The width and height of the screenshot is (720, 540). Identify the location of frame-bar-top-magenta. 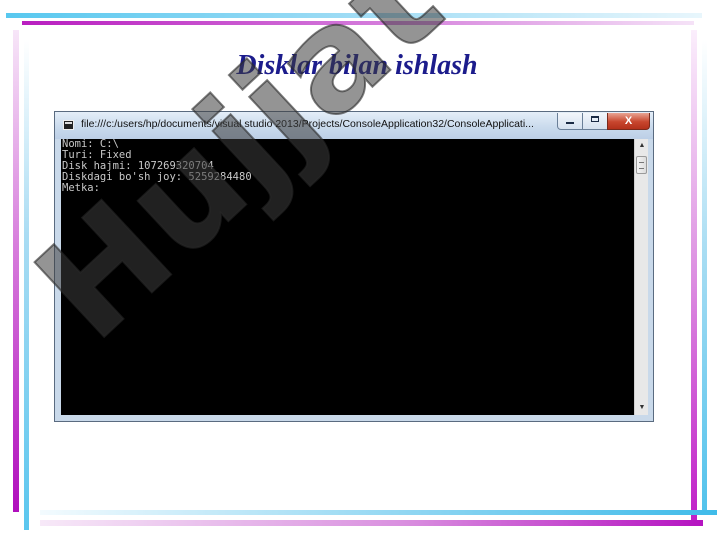
(358, 23).